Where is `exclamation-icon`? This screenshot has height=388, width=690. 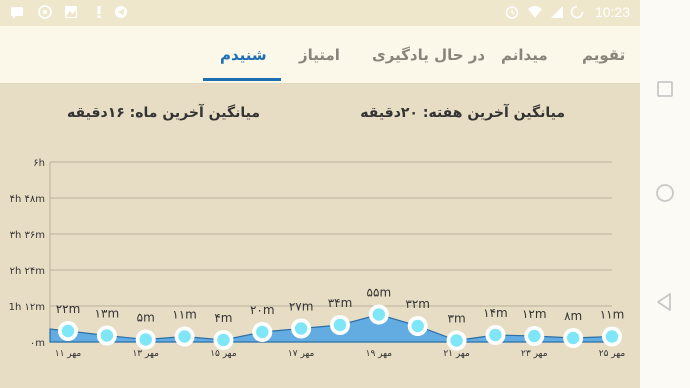 exclamation-icon is located at coordinates (99, 12).